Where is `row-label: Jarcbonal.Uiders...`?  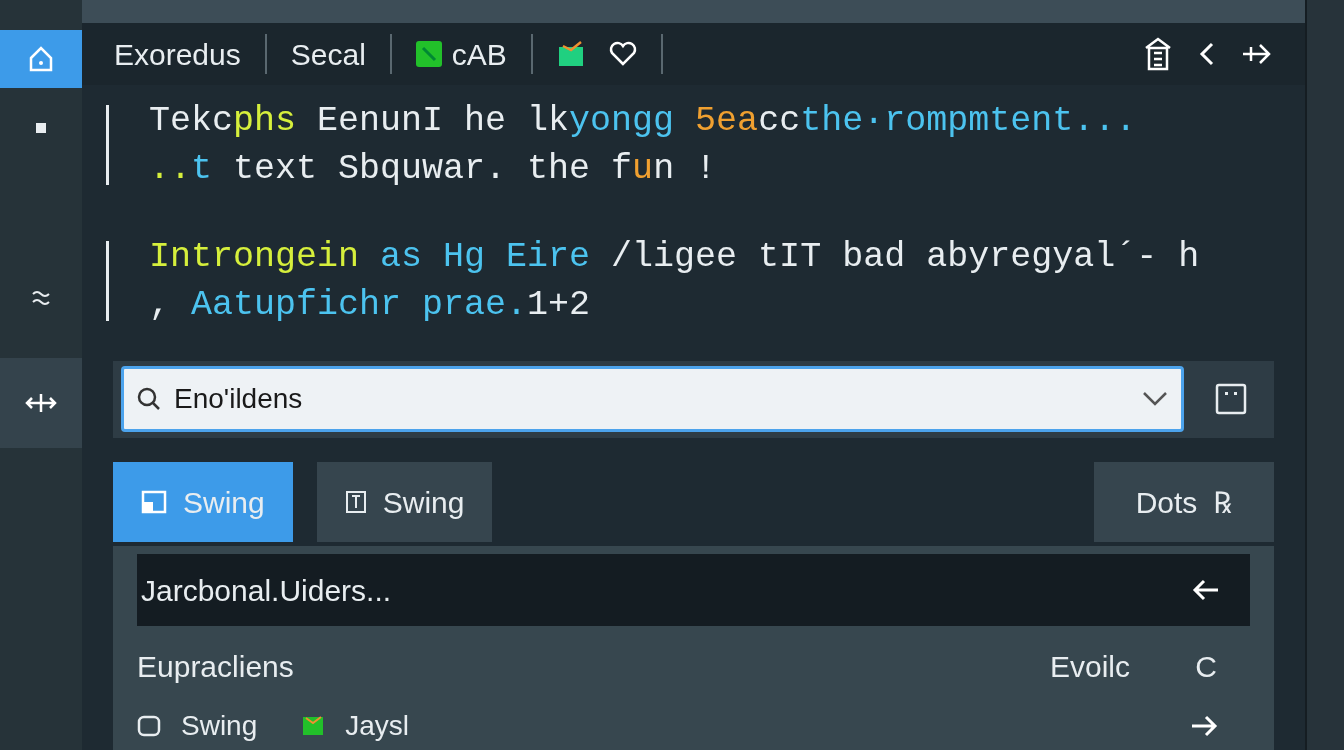
row-label: Jarcbonal.Uiders... is located at coordinates (266, 590).